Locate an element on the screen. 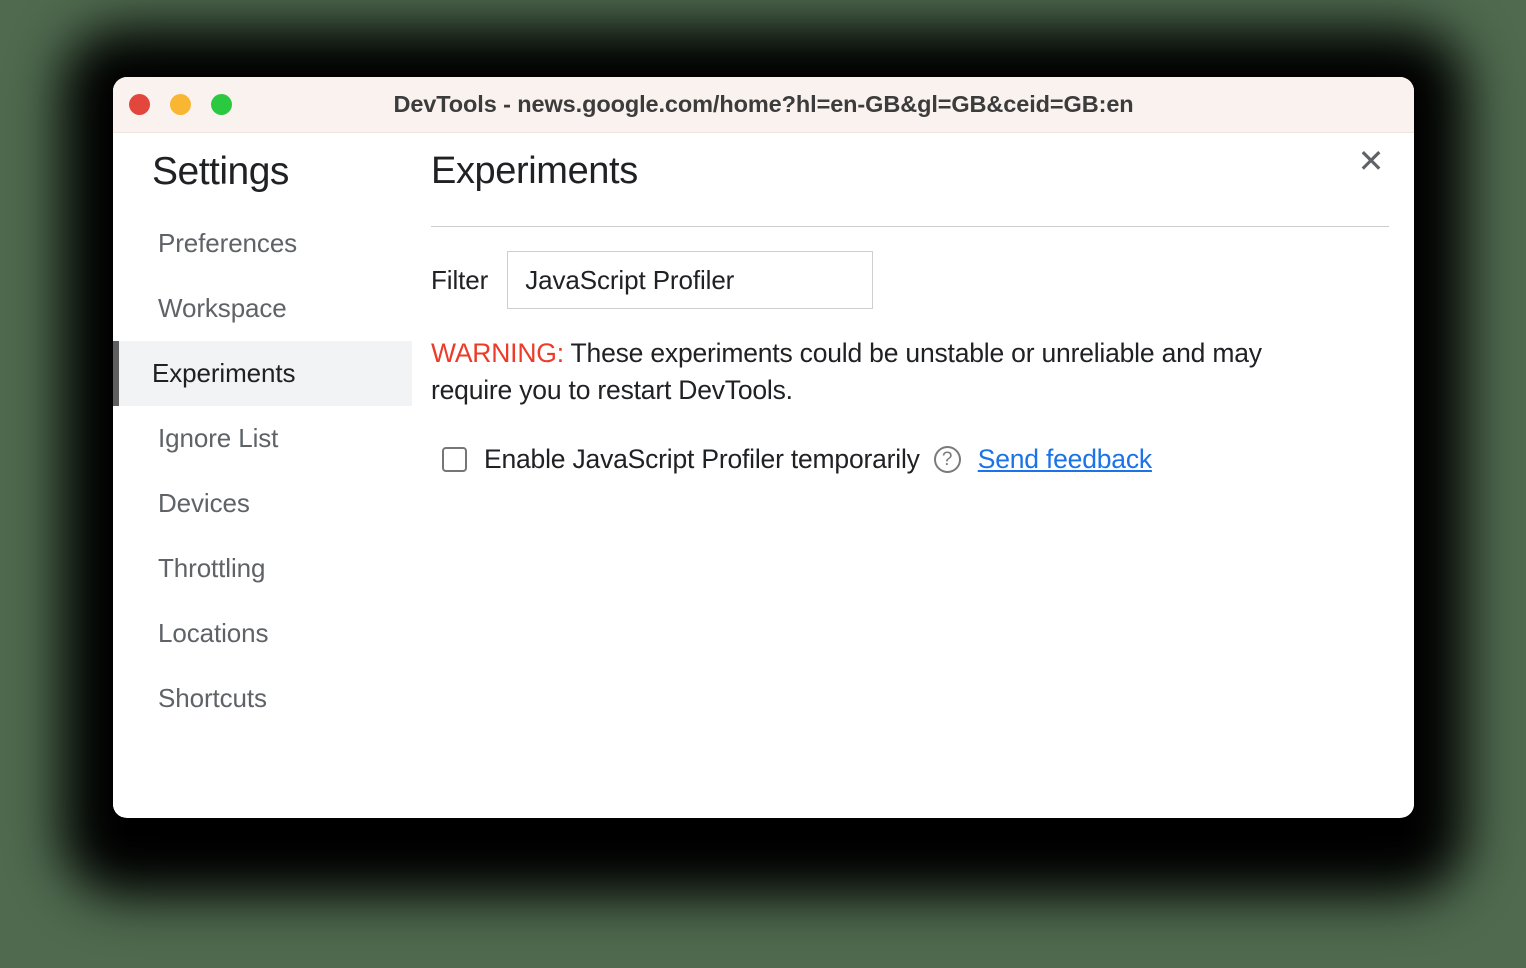 The image size is (1526, 968). filter-label: Filter is located at coordinates (460, 279).